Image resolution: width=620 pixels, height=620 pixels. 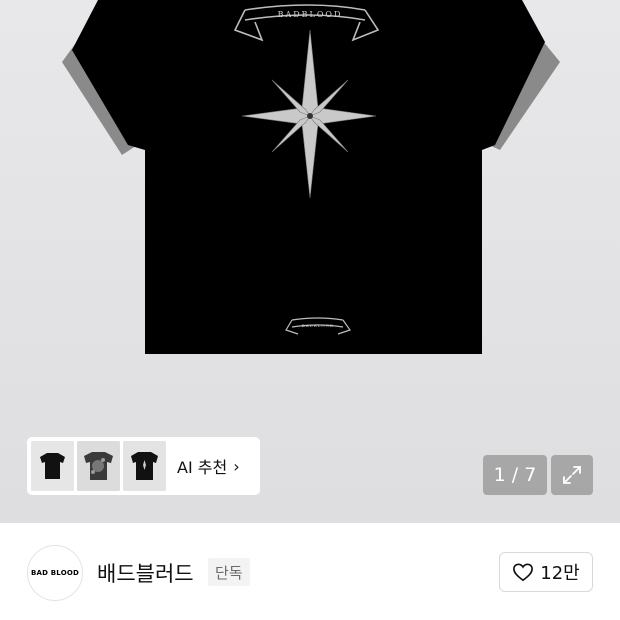 I want to click on like-count: 12만, so click(x=560, y=573).